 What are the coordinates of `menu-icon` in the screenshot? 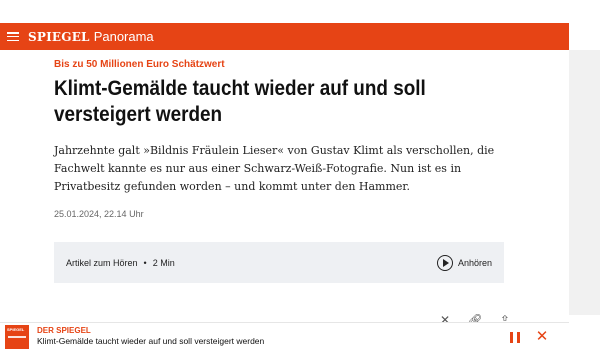 It's located at (13, 36).